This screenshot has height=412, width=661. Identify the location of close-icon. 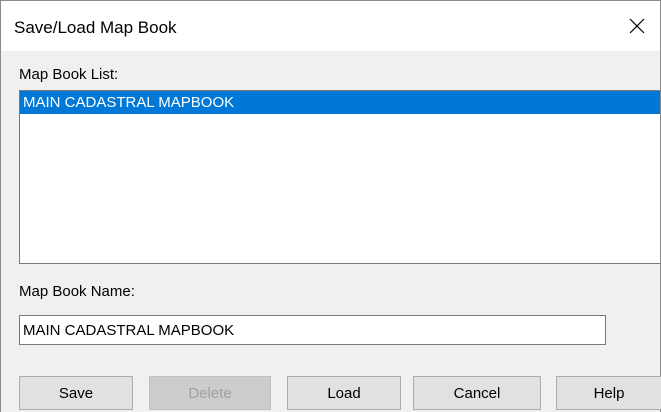
(637, 26).